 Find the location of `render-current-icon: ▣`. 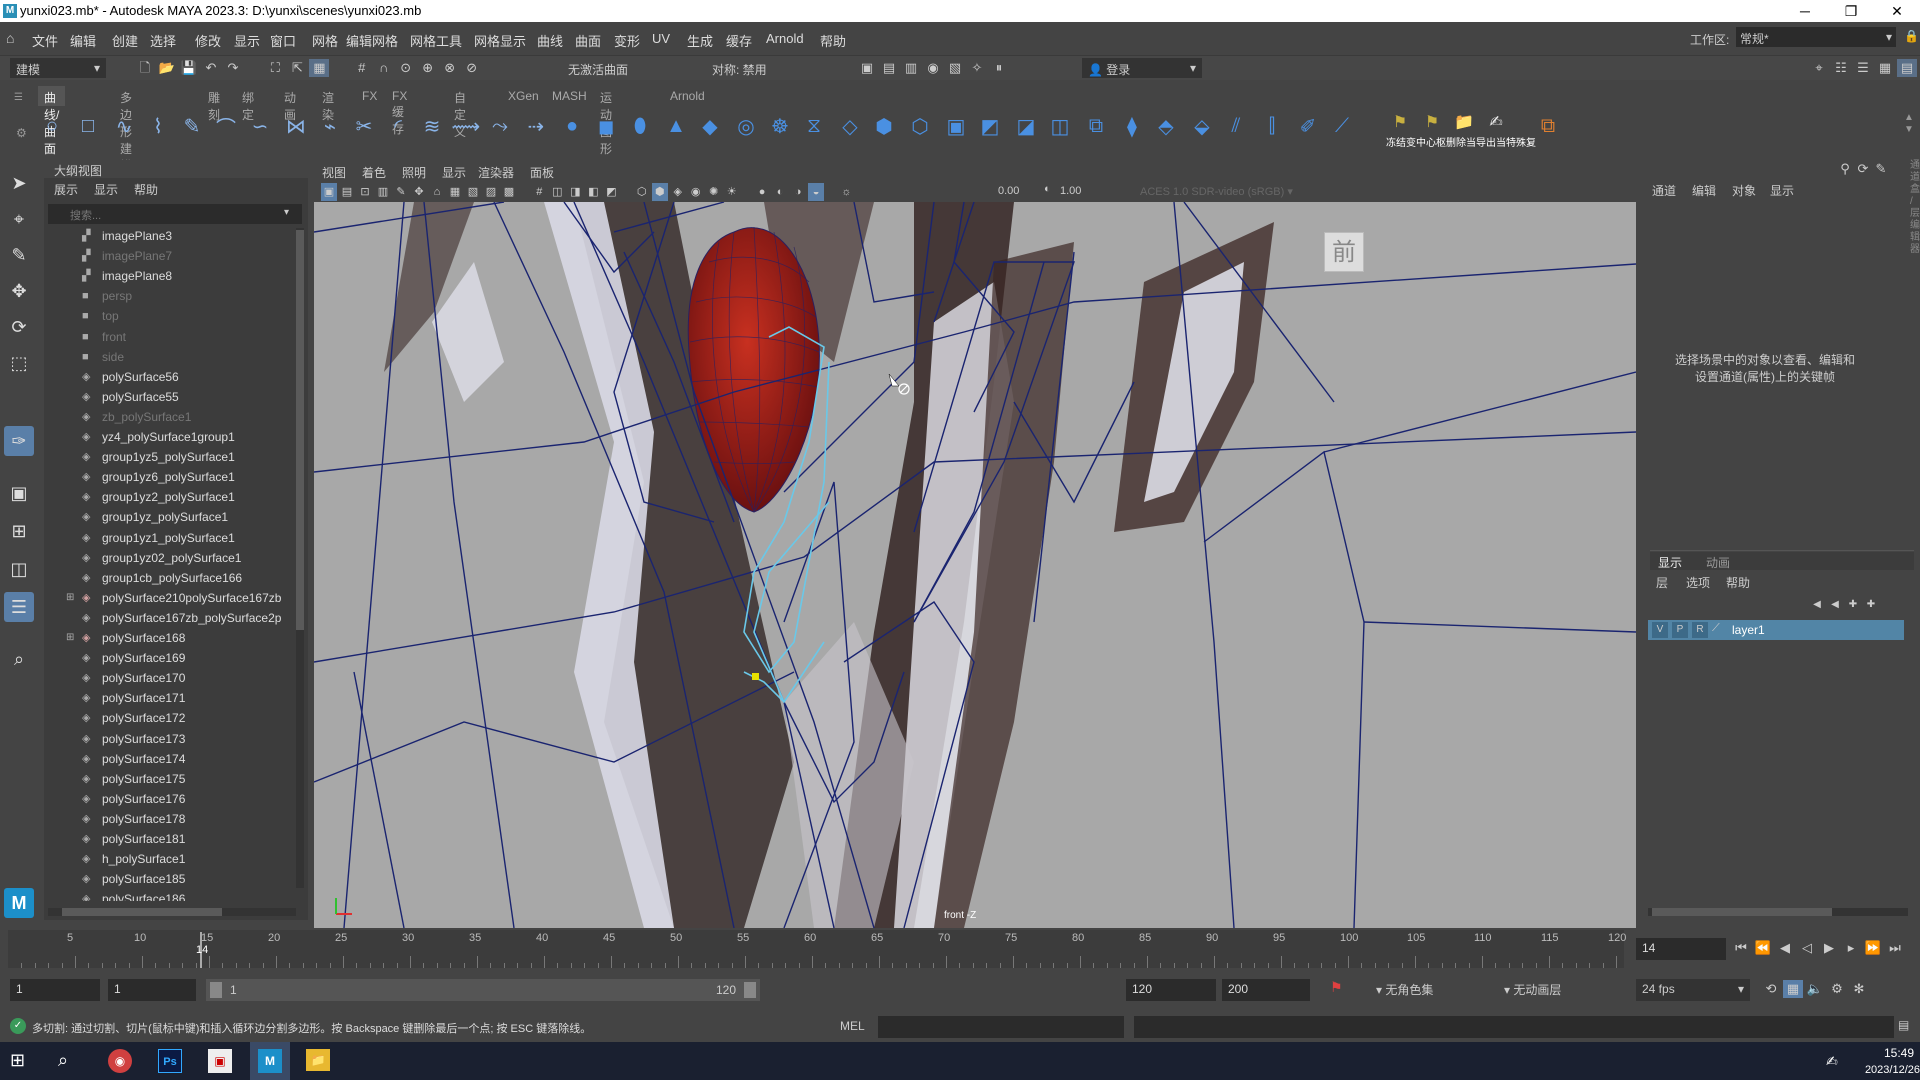

render-current-icon: ▣ is located at coordinates (867, 68).